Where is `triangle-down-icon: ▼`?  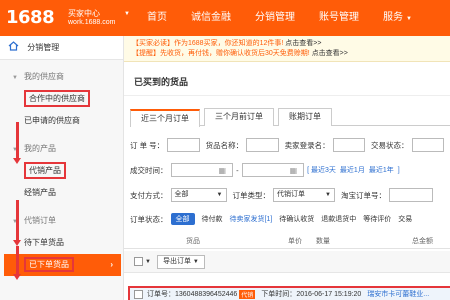 triangle-down-icon: ▼ is located at coordinates (15, 78).